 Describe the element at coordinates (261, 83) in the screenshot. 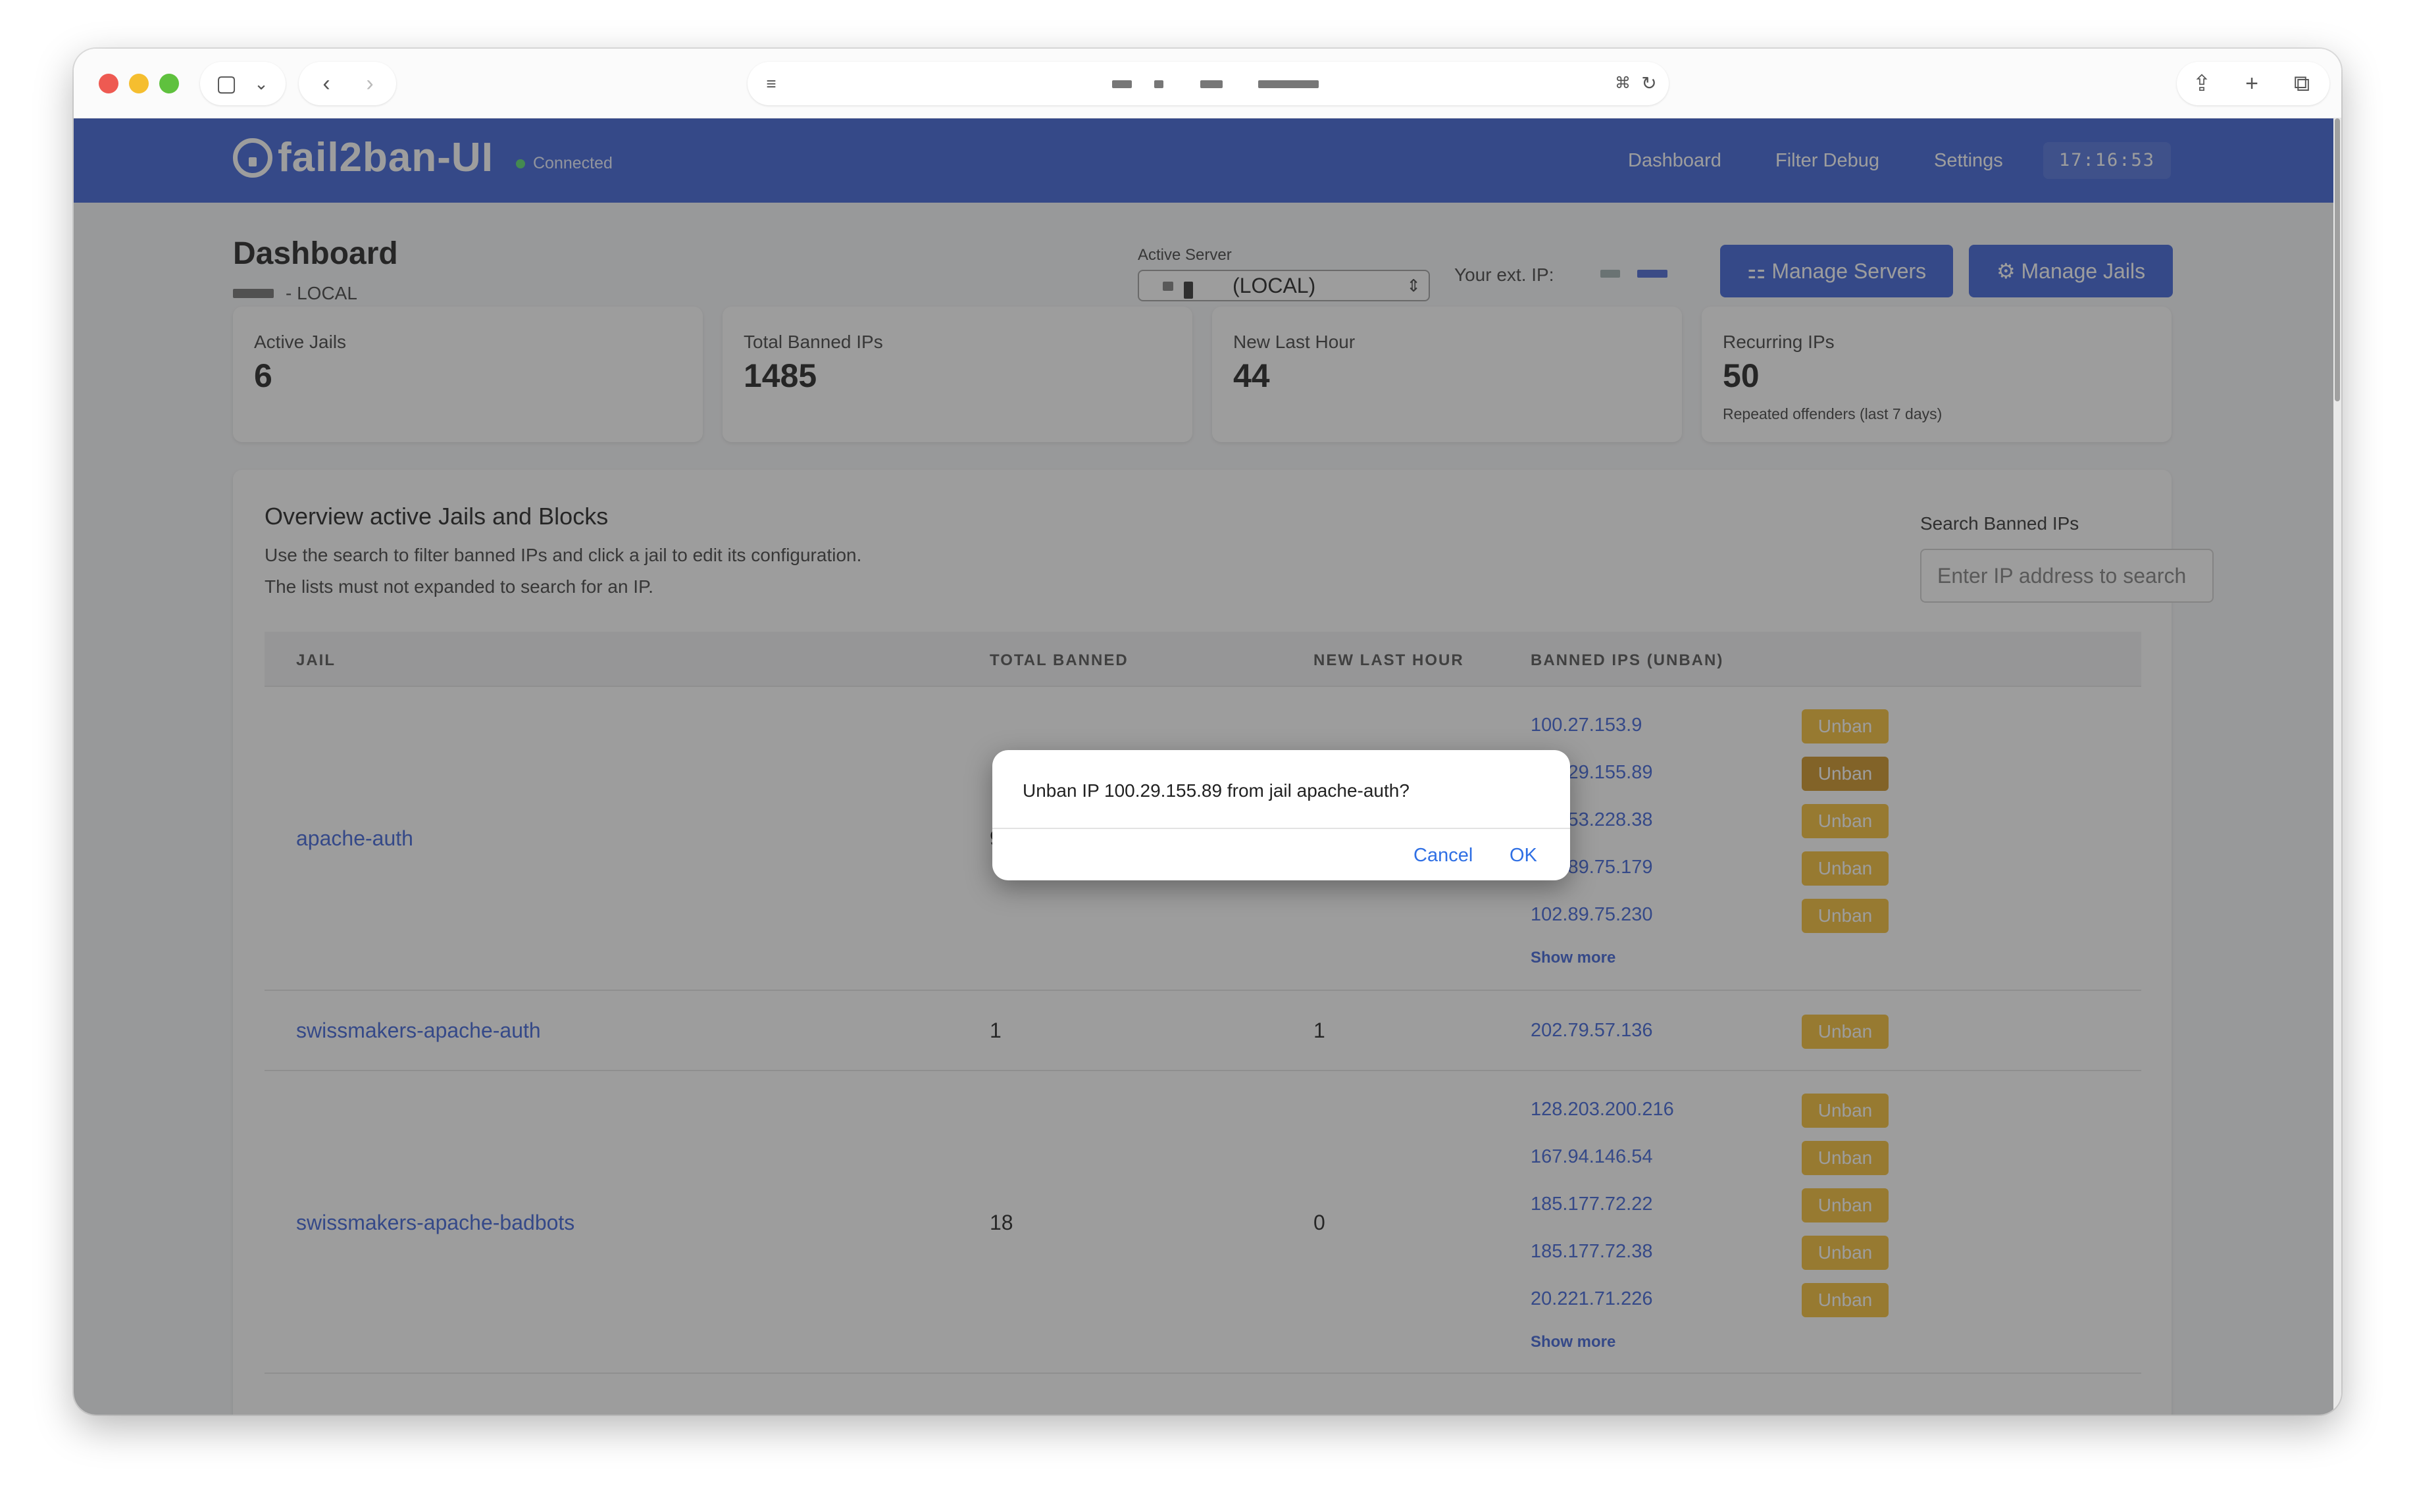

I see `chevron-down-icon: ⌄` at that location.